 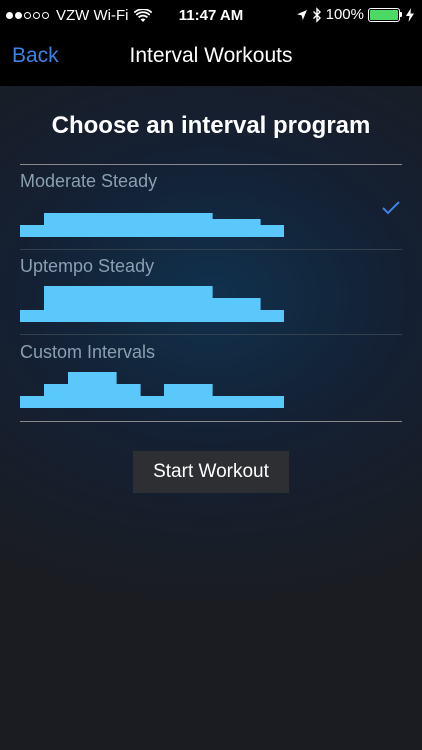 What do you see at coordinates (316, 14) in the screenshot?
I see `bluetooth-icon` at bounding box center [316, 14].